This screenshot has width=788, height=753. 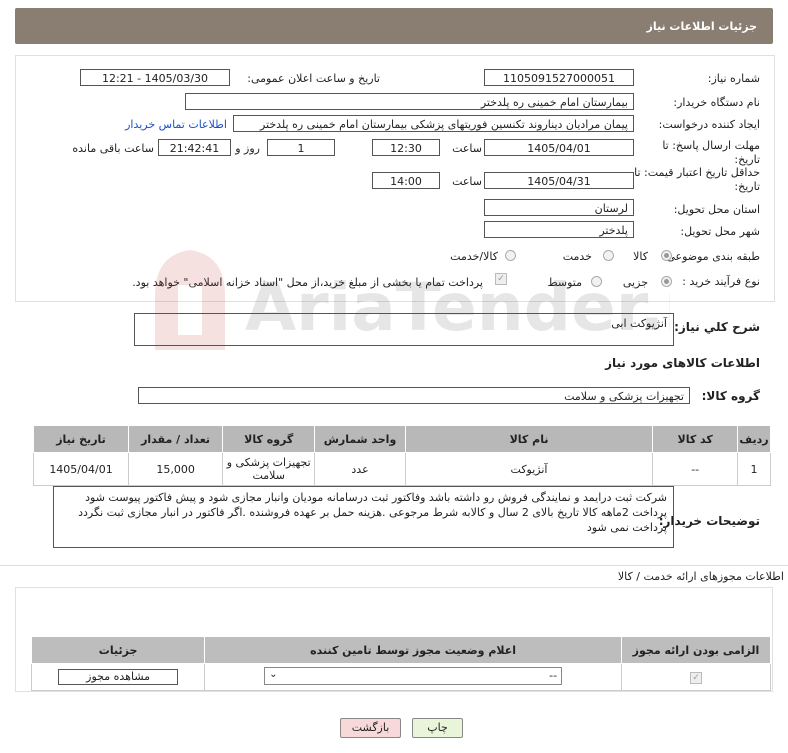 I want to click on page-header: جزئیات اطلاعات نیاز, so click(x=394, y=26).